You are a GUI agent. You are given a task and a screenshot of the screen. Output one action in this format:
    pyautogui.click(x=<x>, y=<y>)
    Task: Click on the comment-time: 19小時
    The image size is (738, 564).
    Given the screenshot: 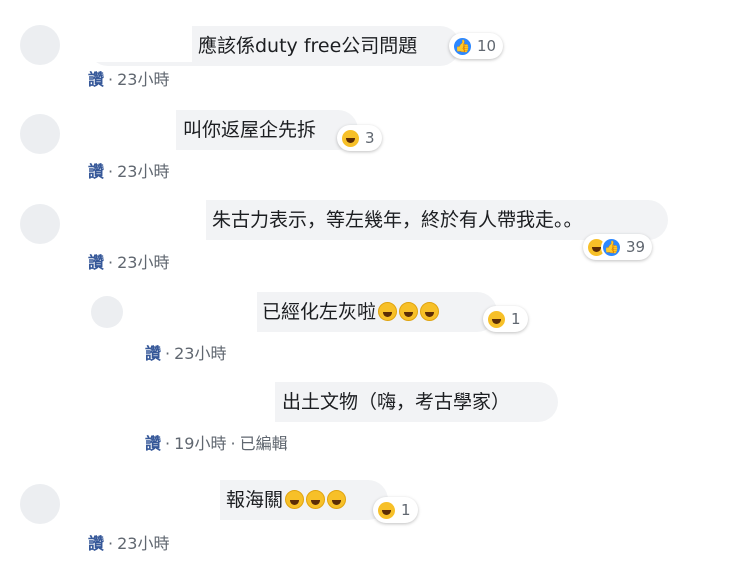 What is the action you would take?
    pyautogui.click(x=200, y=443)
    